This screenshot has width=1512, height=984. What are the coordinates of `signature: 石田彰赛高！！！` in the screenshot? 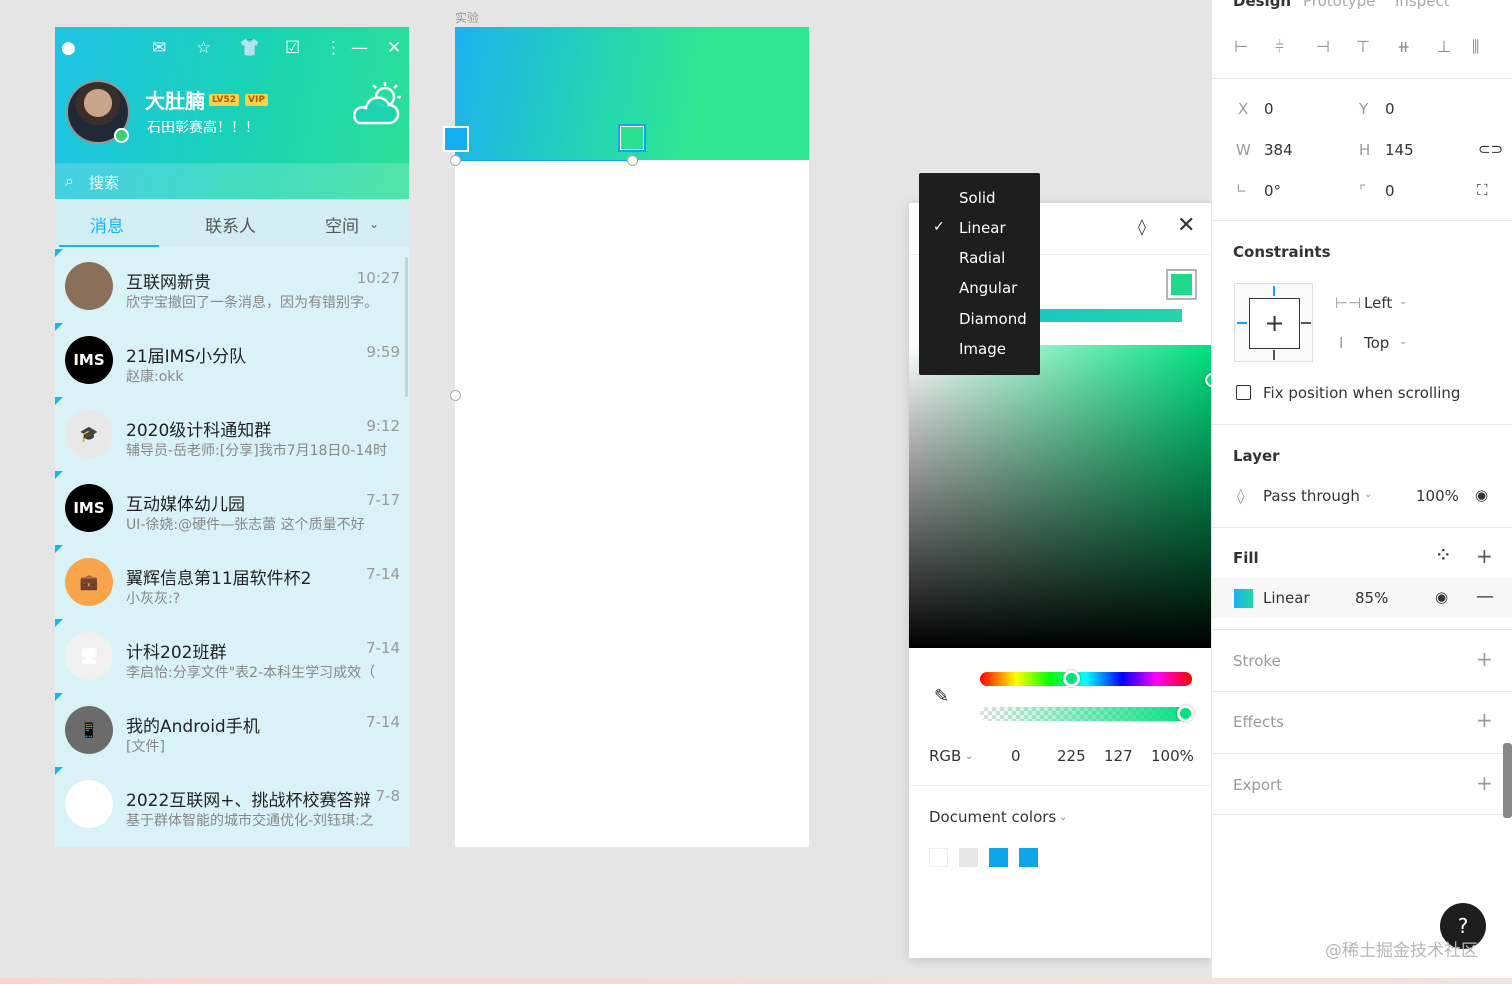 It's located at (203, 127).